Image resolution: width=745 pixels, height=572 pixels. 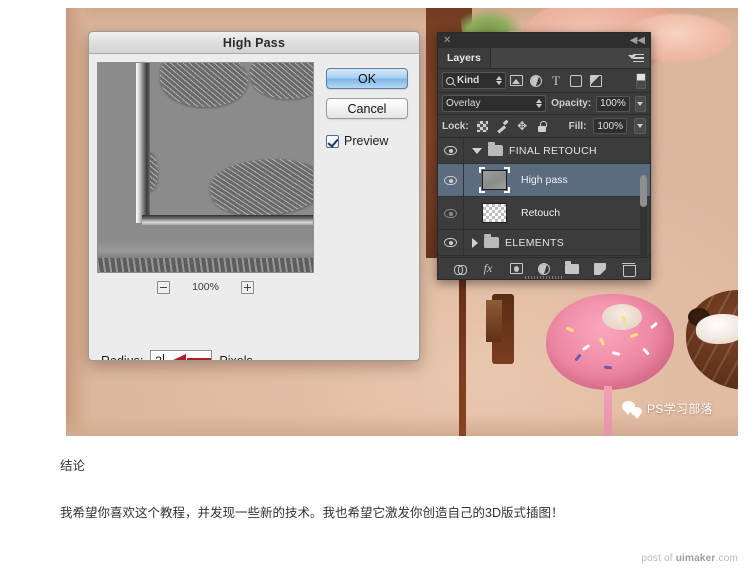 I want to click on zoom-out-button, so click(x=164, y=287).